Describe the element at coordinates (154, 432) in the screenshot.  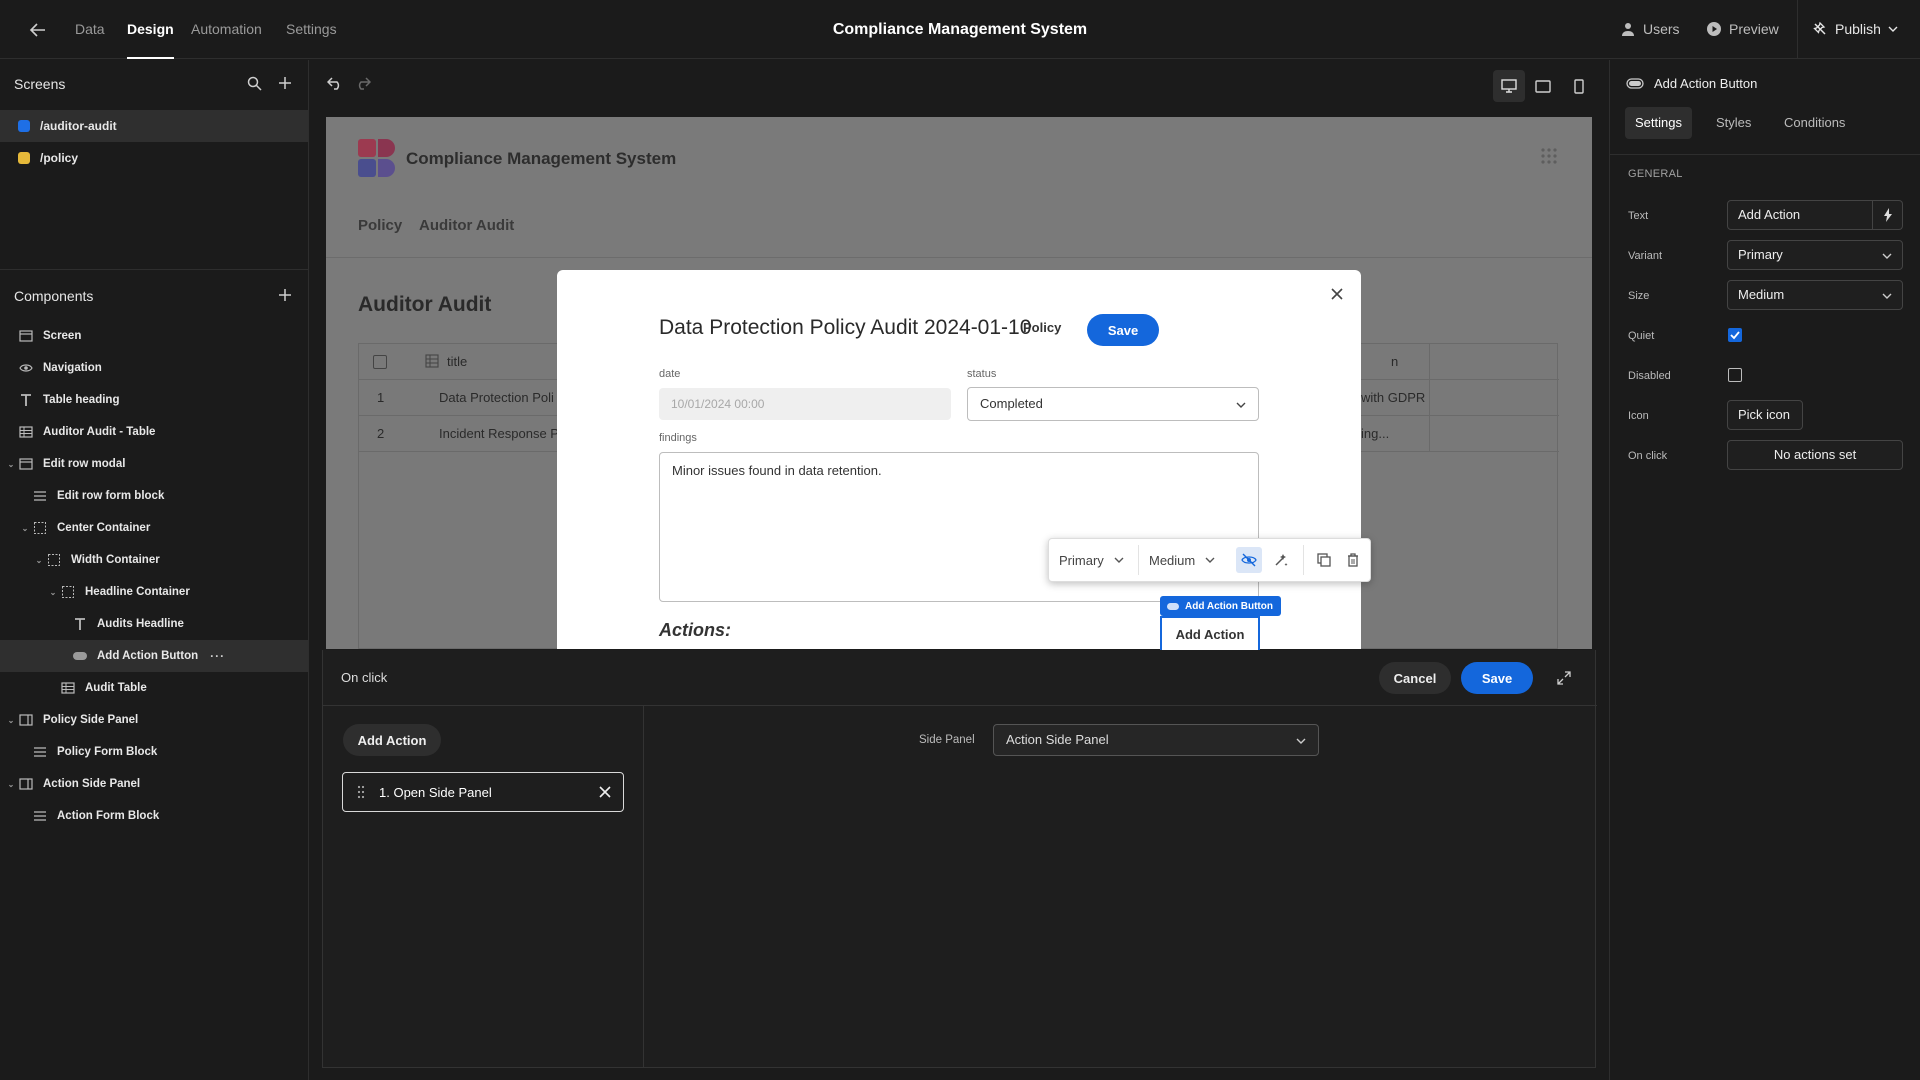
I see `component-item-auditor-audit-table: Auditor Audit - Table` at that location.